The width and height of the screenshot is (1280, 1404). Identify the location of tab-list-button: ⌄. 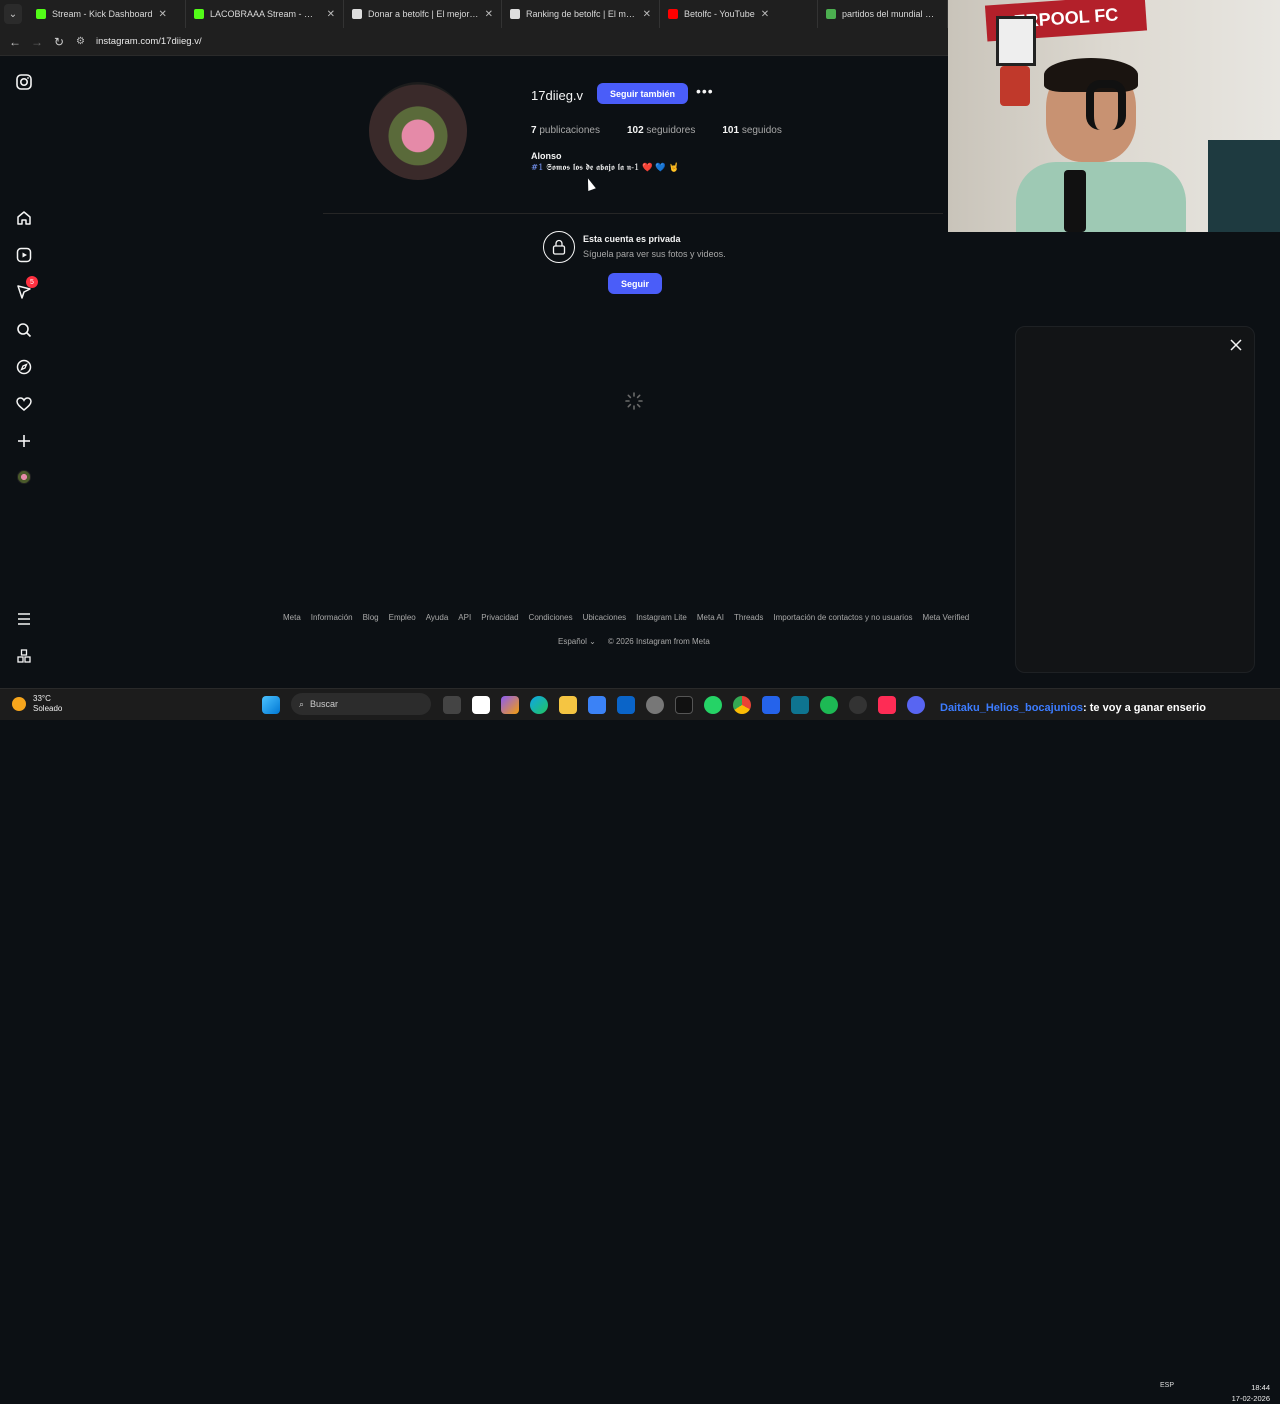
(13, 14).